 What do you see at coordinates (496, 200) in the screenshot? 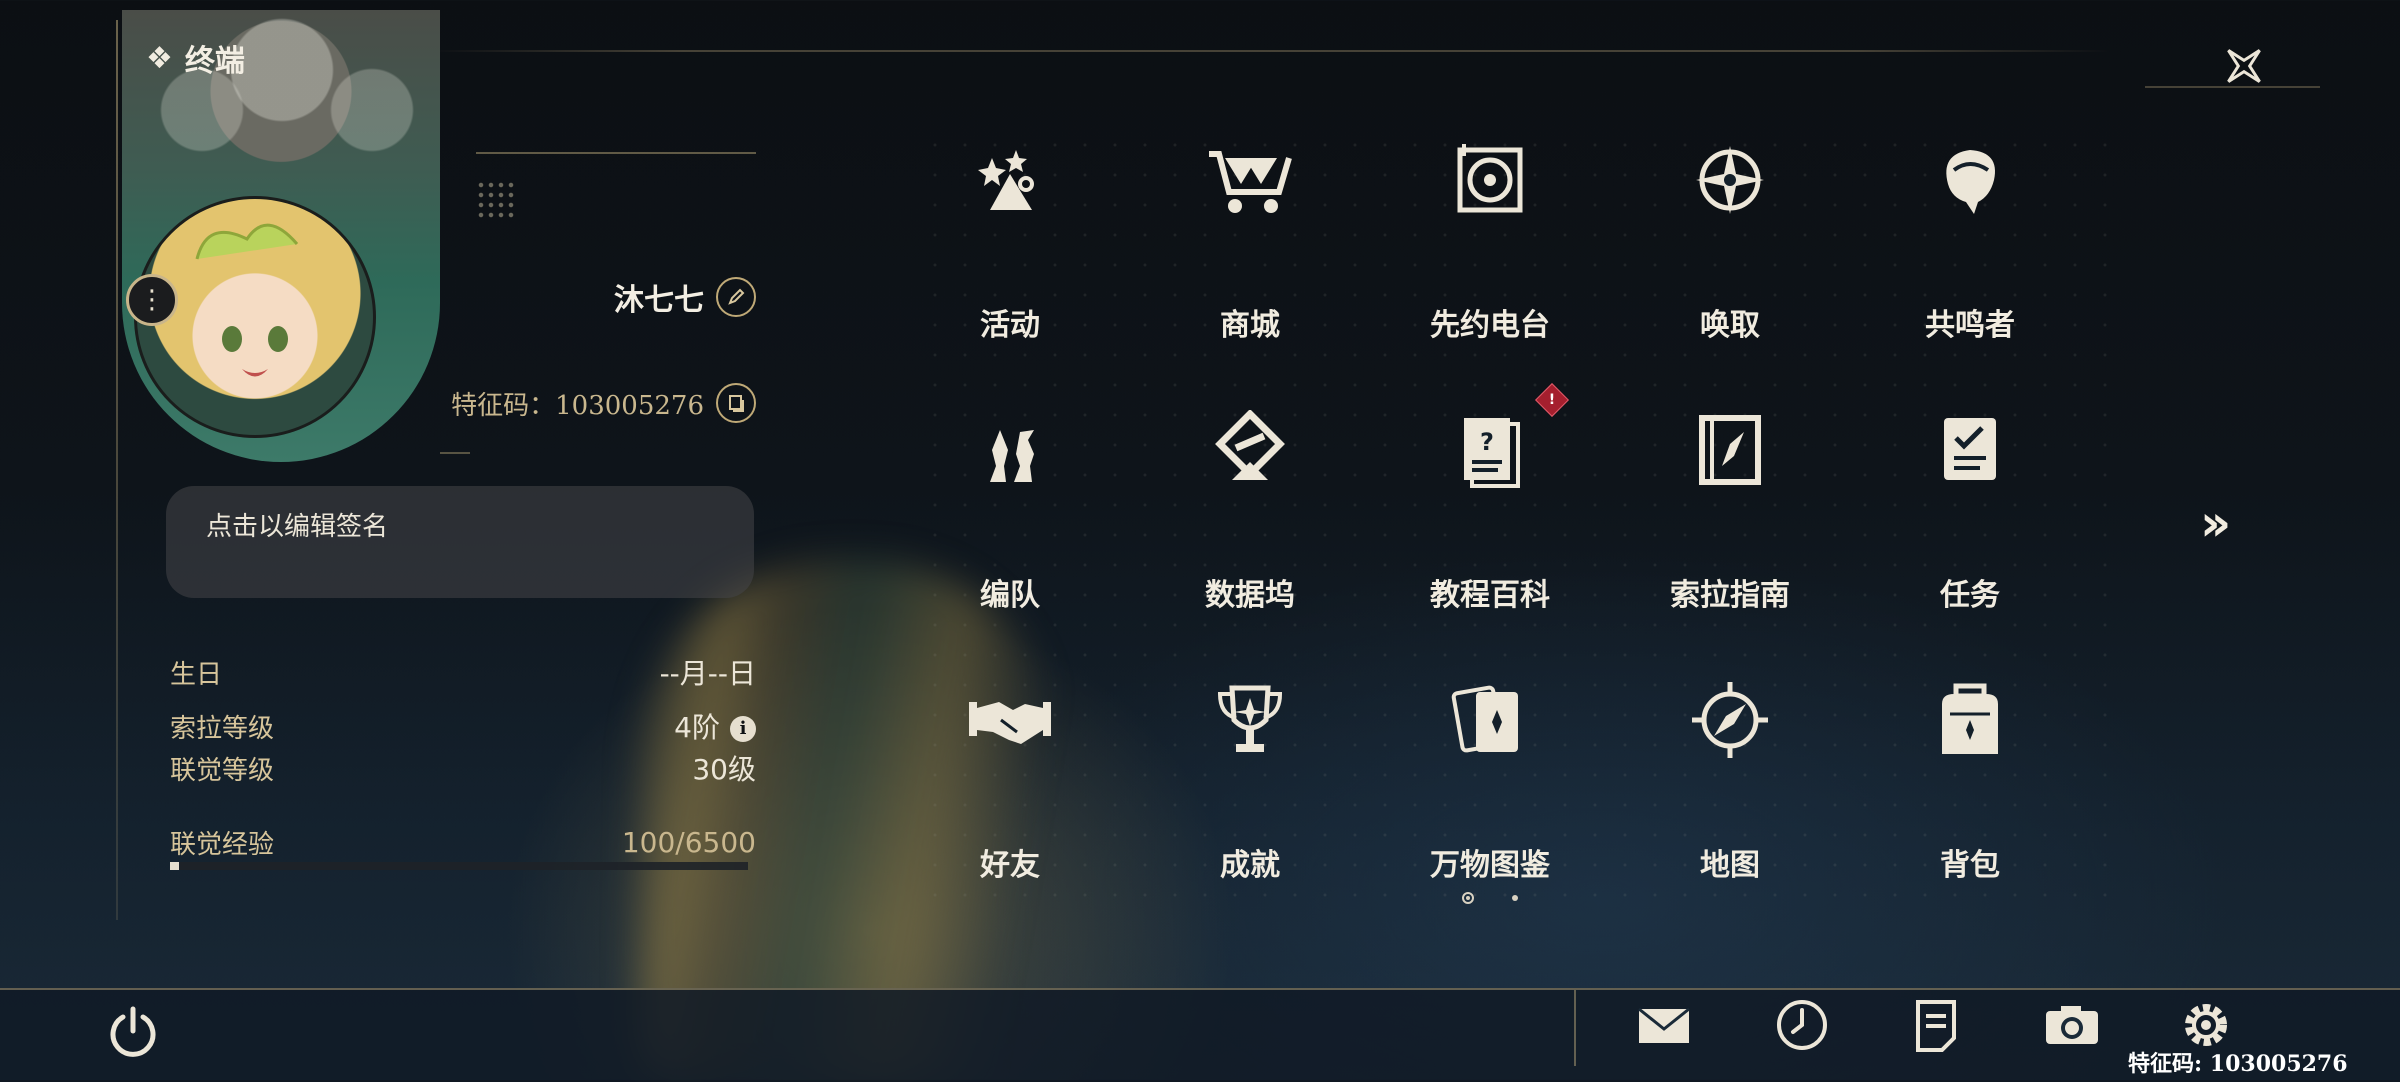
I see `decorative-dot-grid` at bounding box center [496, 200].